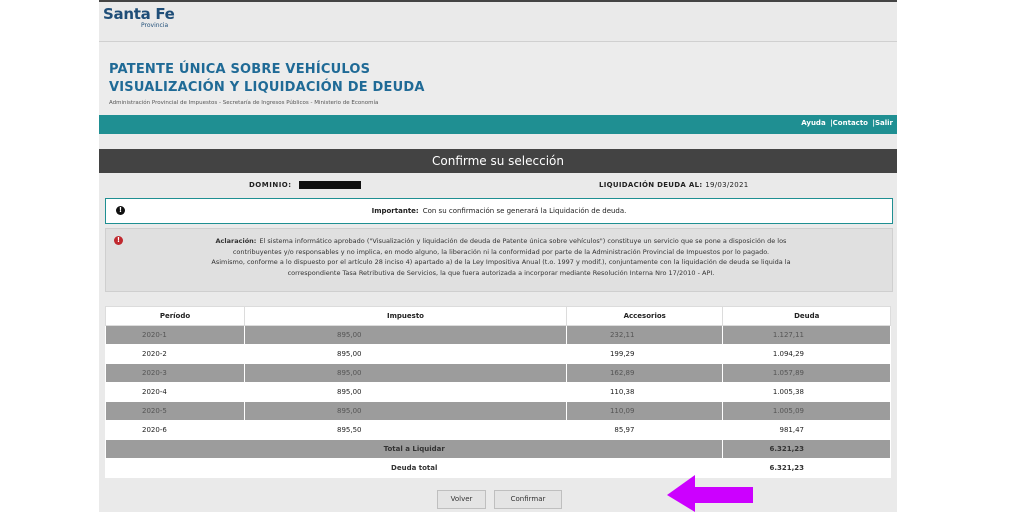 The width and height of the screenshot is (1024, 512). What do you see at coordinates (644, 373) in the screenshot?
I see `cell-accesorios: 162,89` at bounding box center [644, 373].